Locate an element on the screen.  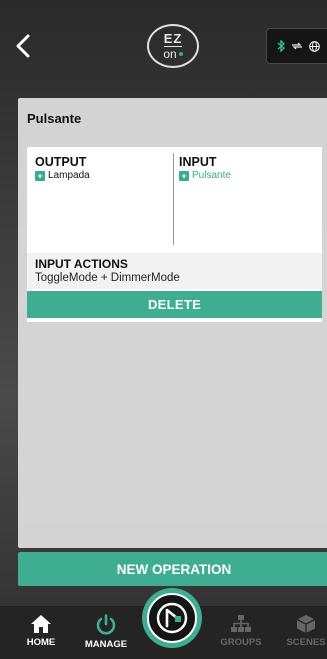
logo-top-text: EZ is located at coordinates (173, 39).